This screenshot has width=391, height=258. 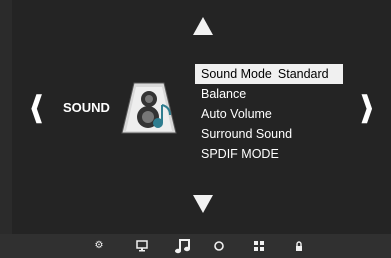 What do you see at coordinates (203, 26) in the screenshot?
I see `scroll-up-icon` at bounding box center [203, 26].